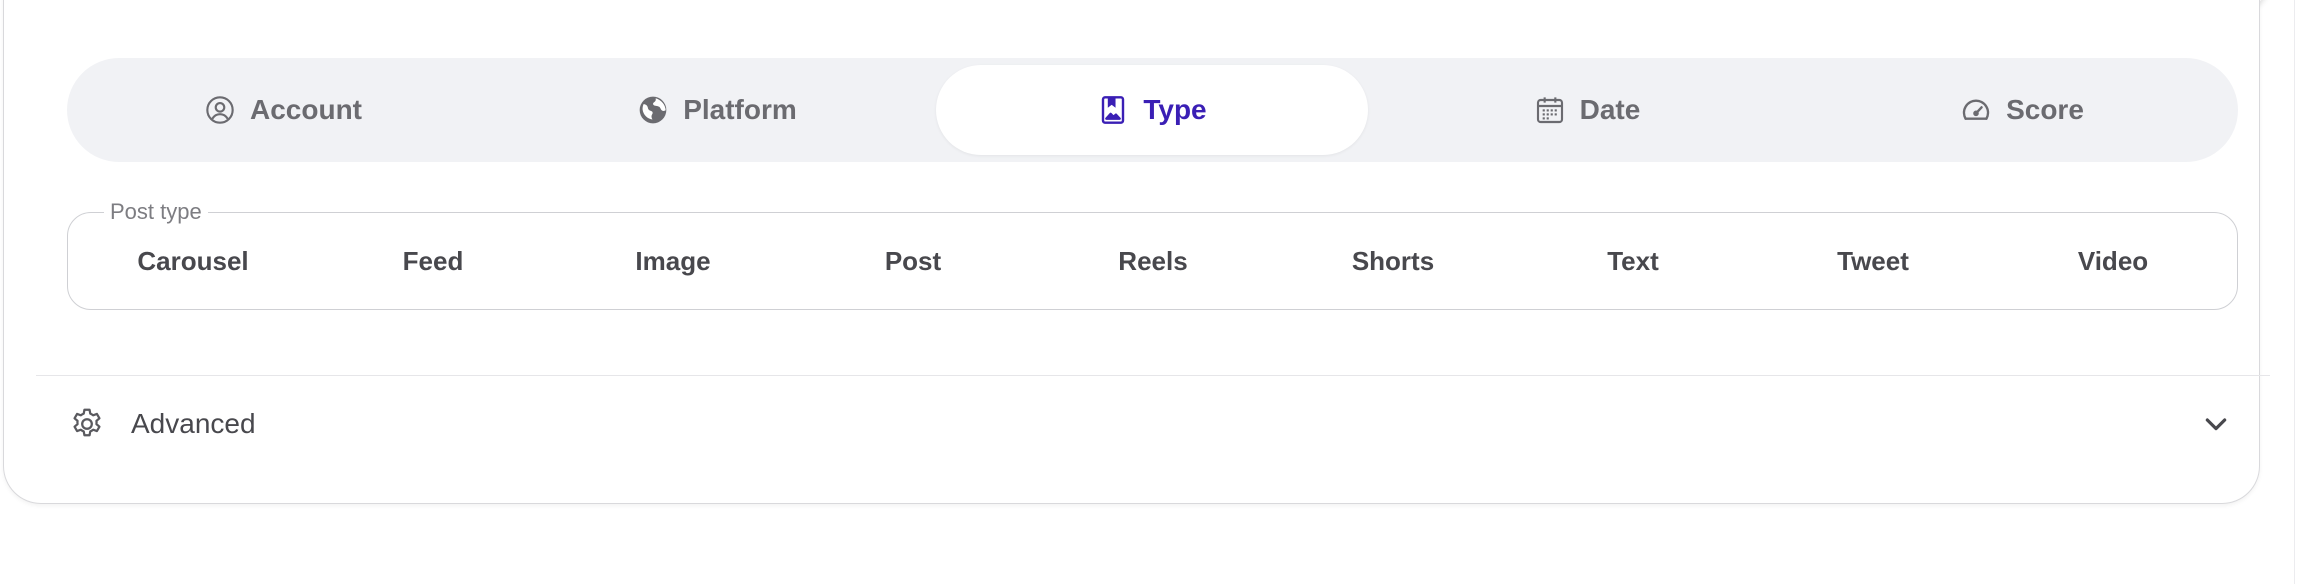 This screenshot has width=2324, height=584. What do you see at coordinates (1113, 110) in the screenshot?
I see `bookmark-image-icon` at bounding box center [1113, 110].